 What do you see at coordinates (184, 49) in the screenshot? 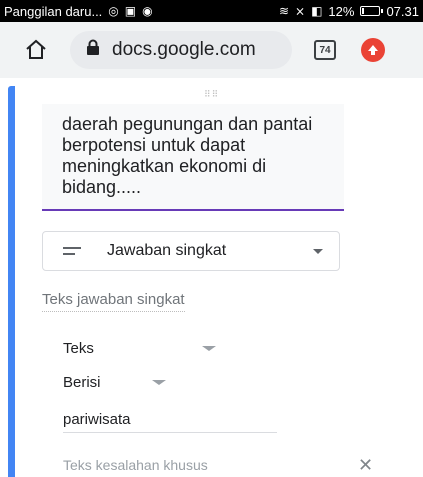
I see `url-text: docs.google.com` at bounding box center [184, 49].